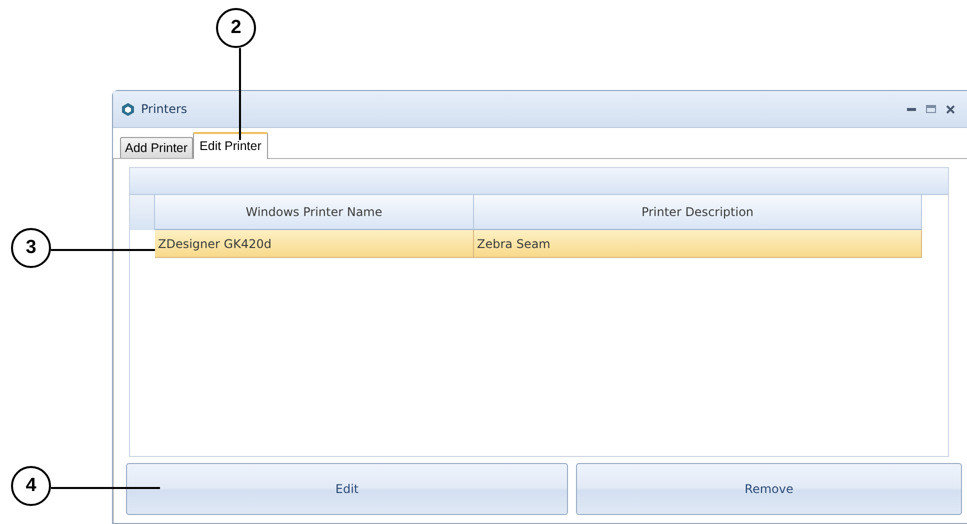 The width and height of the screenshot is (967, 524). Describe the element at coordinates (164, 109) in the screenshot. I see `window-title: Printers` at that location.